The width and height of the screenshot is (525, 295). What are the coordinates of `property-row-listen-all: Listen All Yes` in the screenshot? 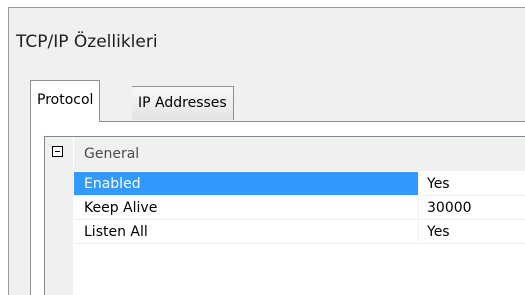 It's located at (299, 232).